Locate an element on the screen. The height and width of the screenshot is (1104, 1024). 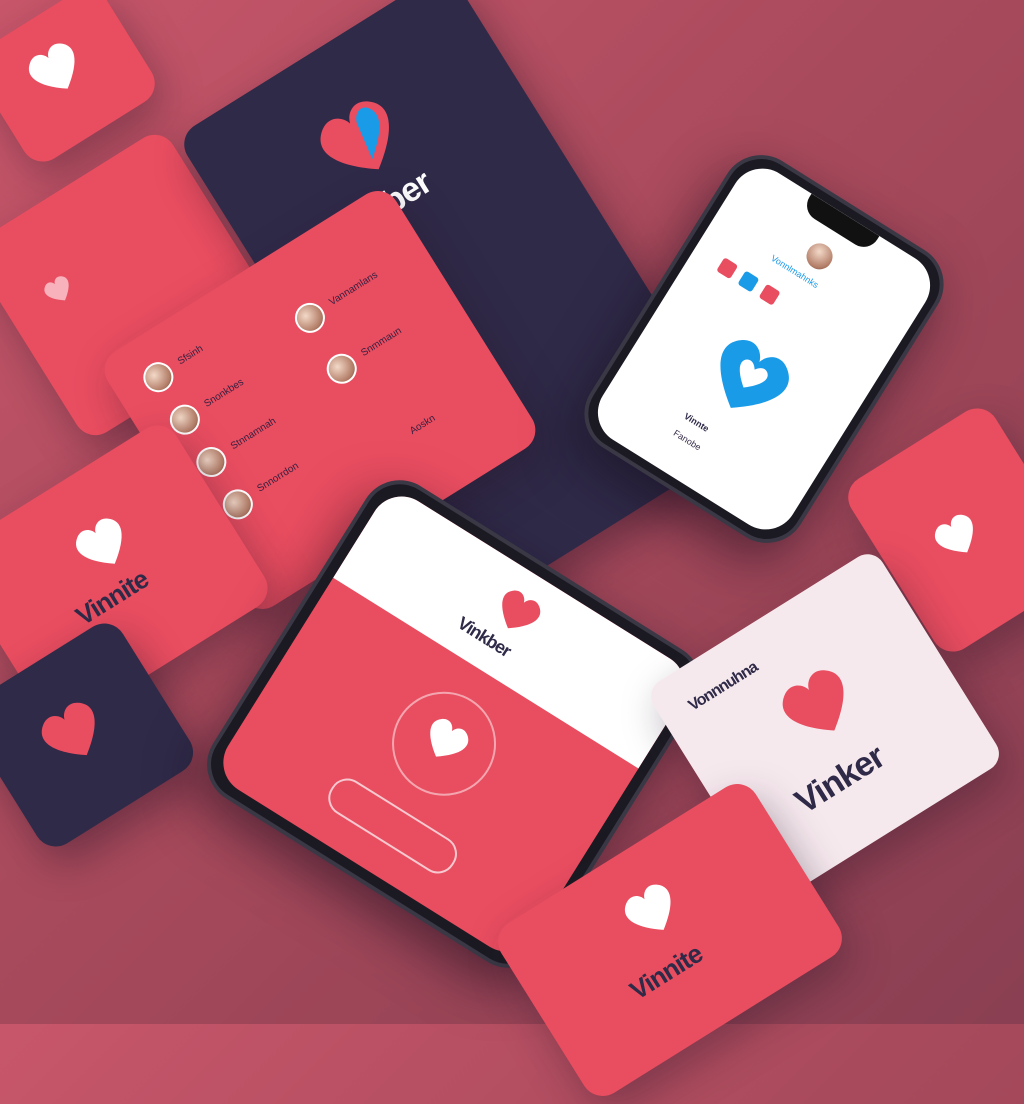
card-header-wordmark: Vonnnuhna is located at coordinates (723, 686).